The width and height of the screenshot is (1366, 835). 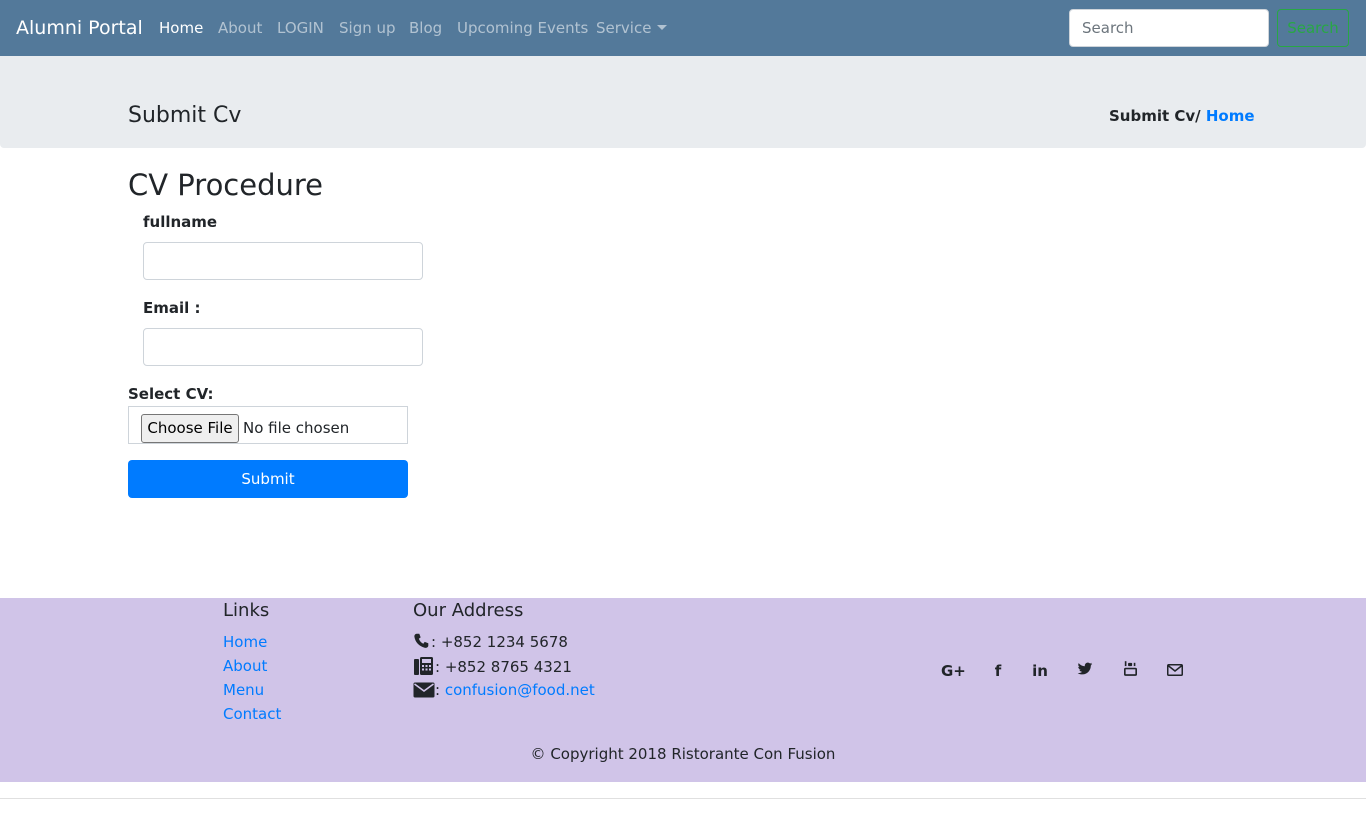 What do you see at coordinates (79, 28) in the screenshot?
I see `brand-link: Alumni Portal` at bounding box center [79, 28].